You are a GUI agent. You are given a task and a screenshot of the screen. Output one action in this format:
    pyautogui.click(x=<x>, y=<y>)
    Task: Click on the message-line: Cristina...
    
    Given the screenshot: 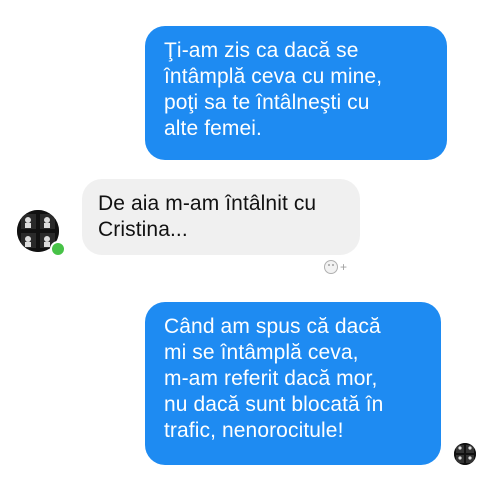 What is the action you would take?
    pyautogui.click(x=143, y=229)
    